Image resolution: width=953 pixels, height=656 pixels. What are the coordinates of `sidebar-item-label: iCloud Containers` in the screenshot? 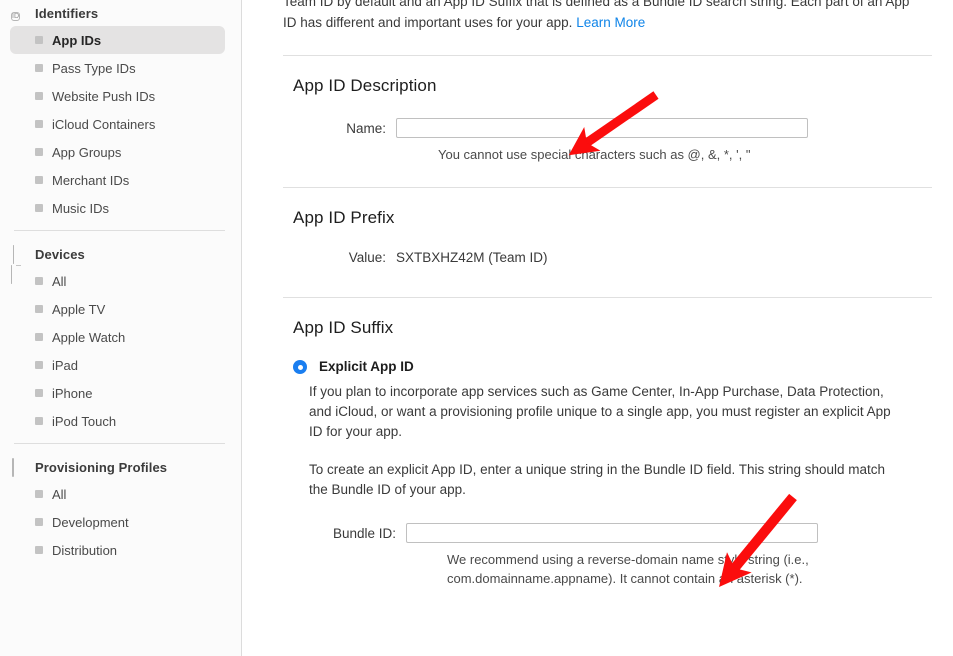 It's located at (104, 124).